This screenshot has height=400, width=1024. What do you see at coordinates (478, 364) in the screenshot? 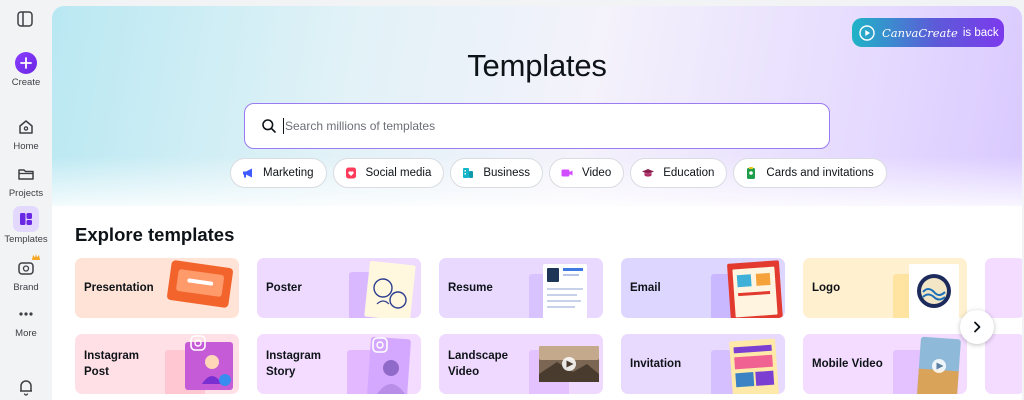
I see `card-label: Landscape Video` at bounding box center [478, 364].